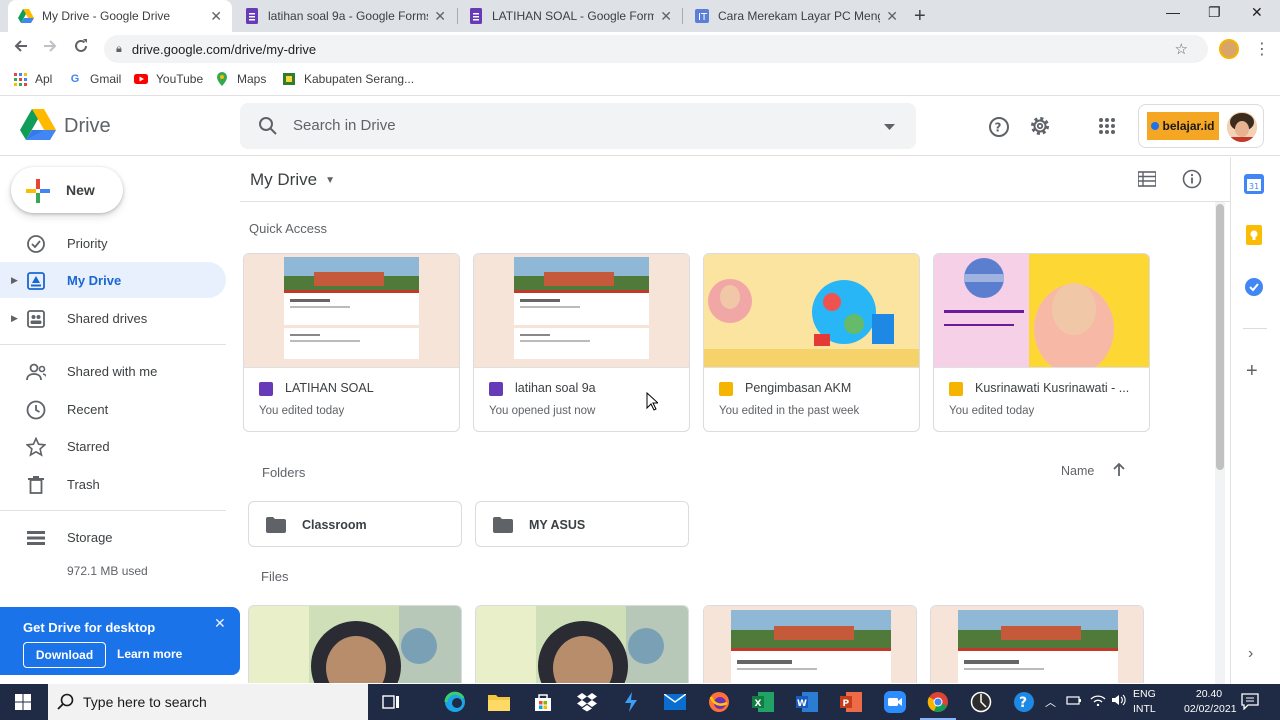 The height and width of the screenshot is (720, 1280). Describe the element at coordinates (1201, 126) in the screenshot. I see `account-switcher: belajar.id` at that location.